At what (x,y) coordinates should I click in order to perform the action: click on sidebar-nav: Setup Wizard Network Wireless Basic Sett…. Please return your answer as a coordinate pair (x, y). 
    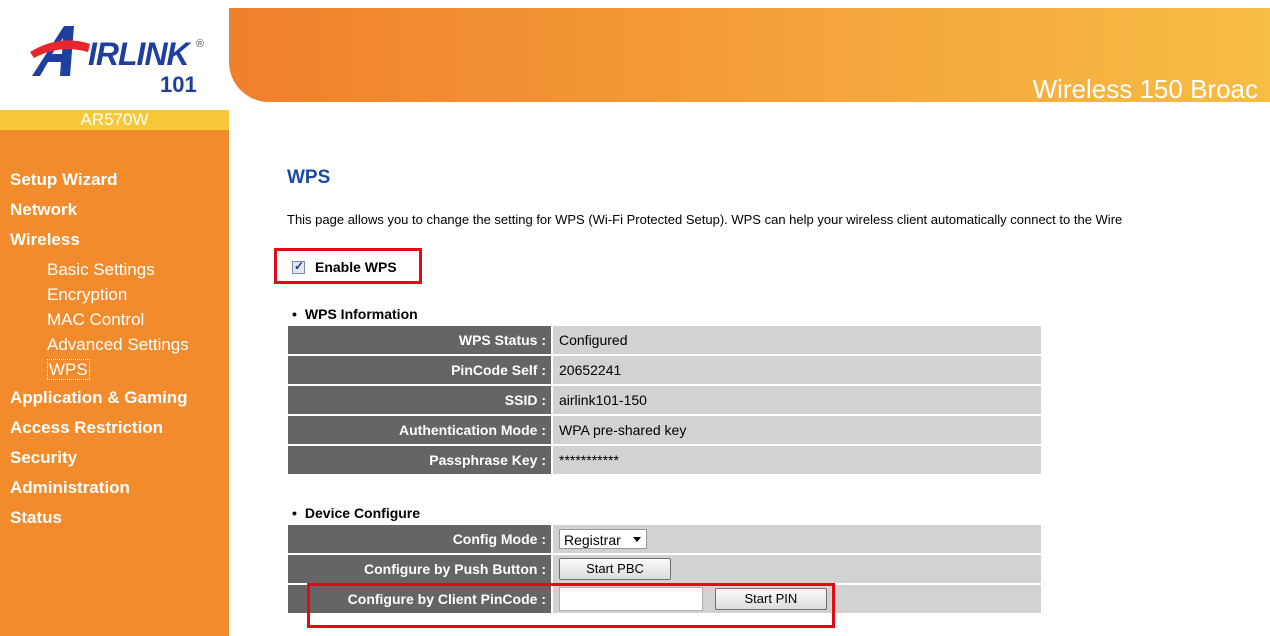
    Looking at the image, I should click on (99, 354).